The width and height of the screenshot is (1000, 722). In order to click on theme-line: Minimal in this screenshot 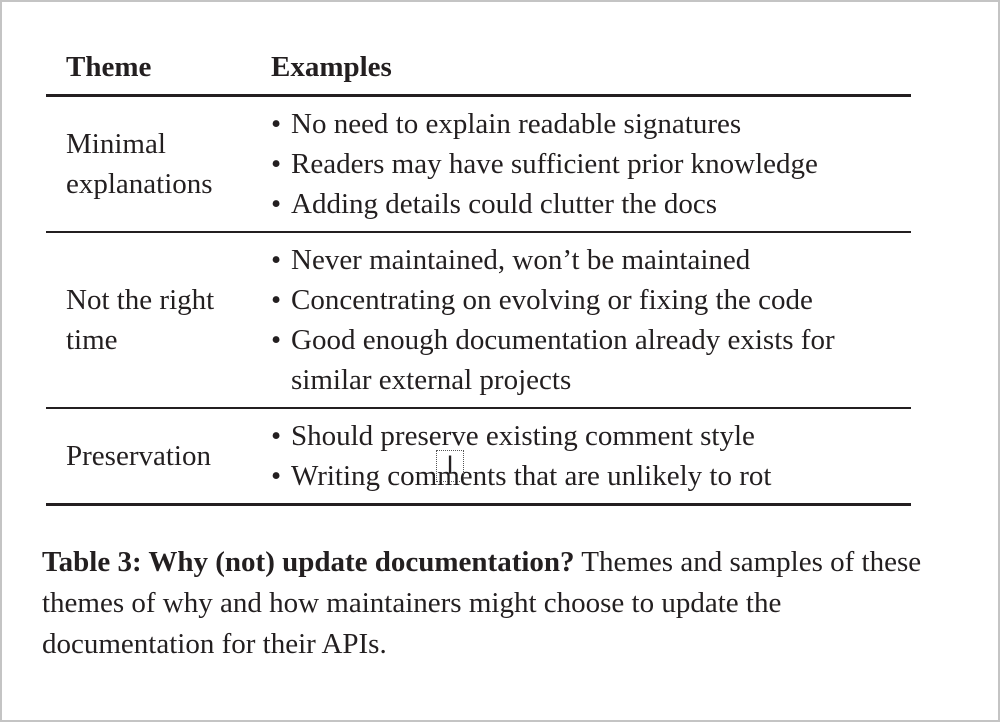, I will do `click(116, 144)`.